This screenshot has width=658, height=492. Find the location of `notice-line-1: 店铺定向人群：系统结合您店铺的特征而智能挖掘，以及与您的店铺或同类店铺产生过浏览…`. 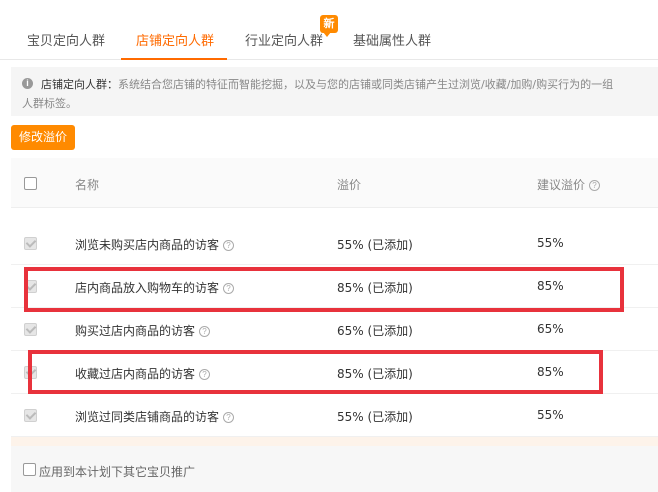

notice-line-1: 店铺定向人群：系统结合您店铺的特征而智能挖掘，以及与您的店铺或同类店铺产生过浏览… is located at coordinates (327, 84).